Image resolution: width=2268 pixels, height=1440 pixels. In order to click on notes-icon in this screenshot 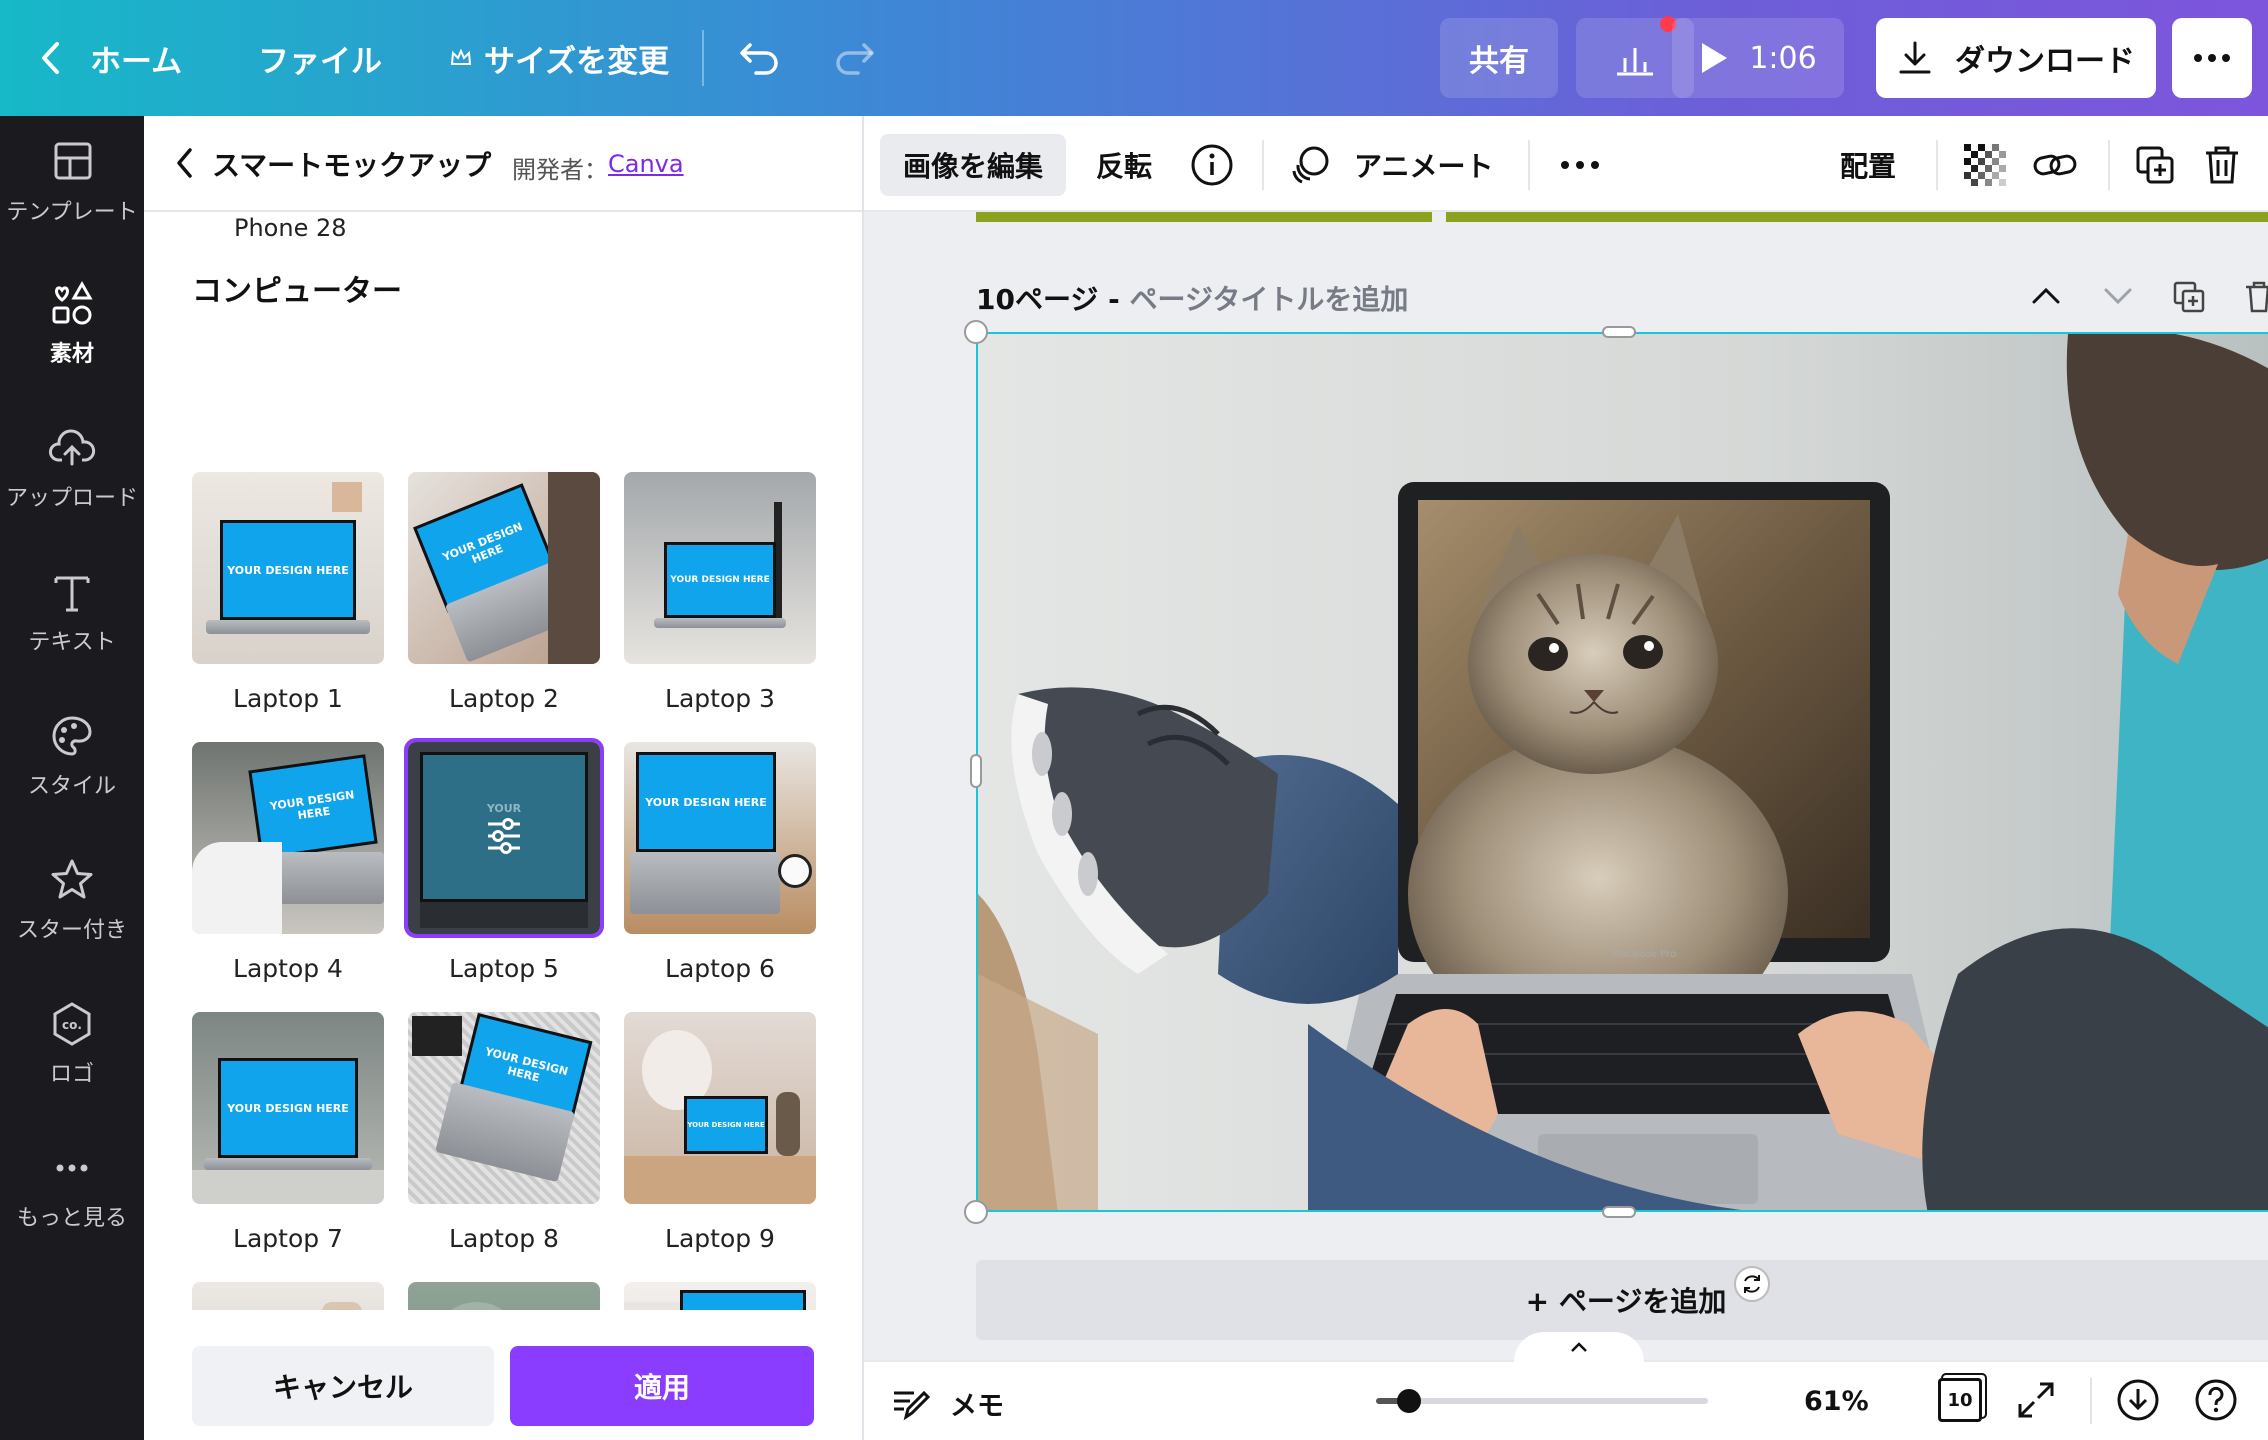, I will do `click(911, 1404)`.